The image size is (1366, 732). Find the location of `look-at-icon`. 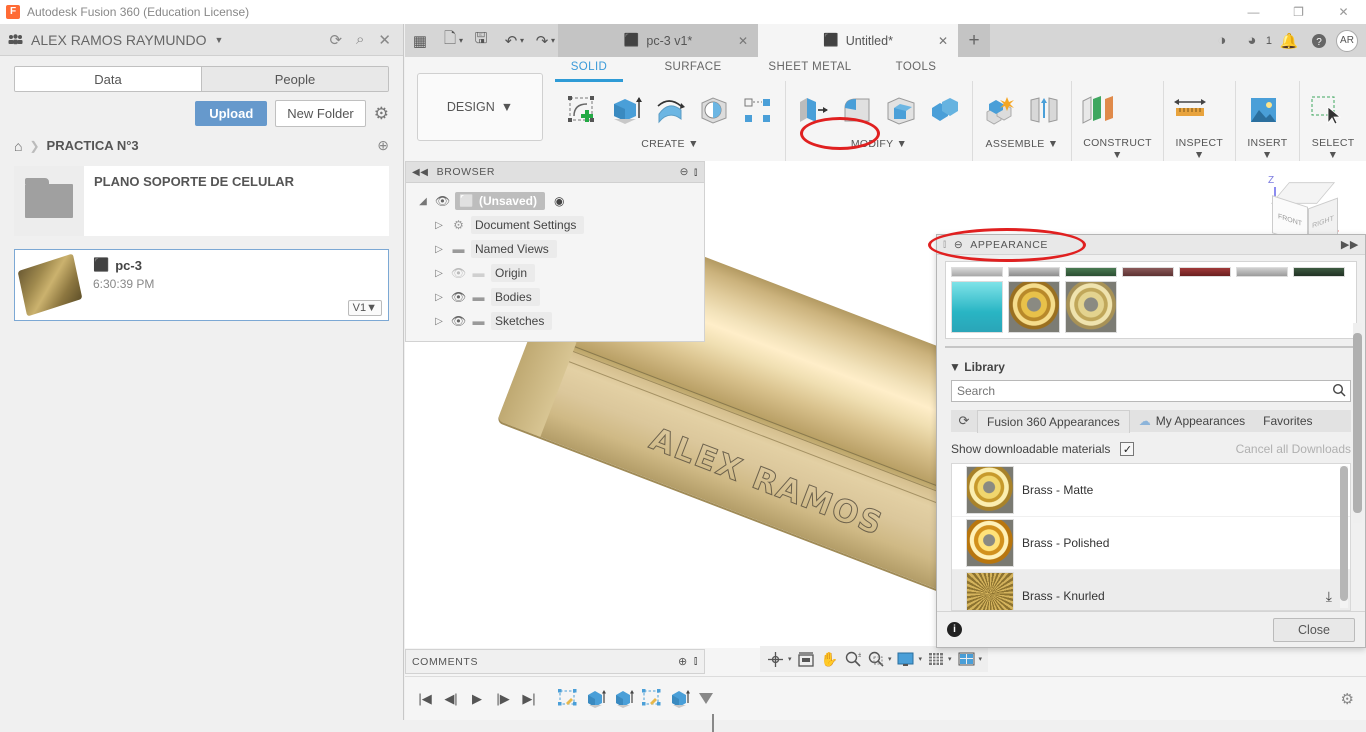

look-at-icon is located at coordinates (806, 659).